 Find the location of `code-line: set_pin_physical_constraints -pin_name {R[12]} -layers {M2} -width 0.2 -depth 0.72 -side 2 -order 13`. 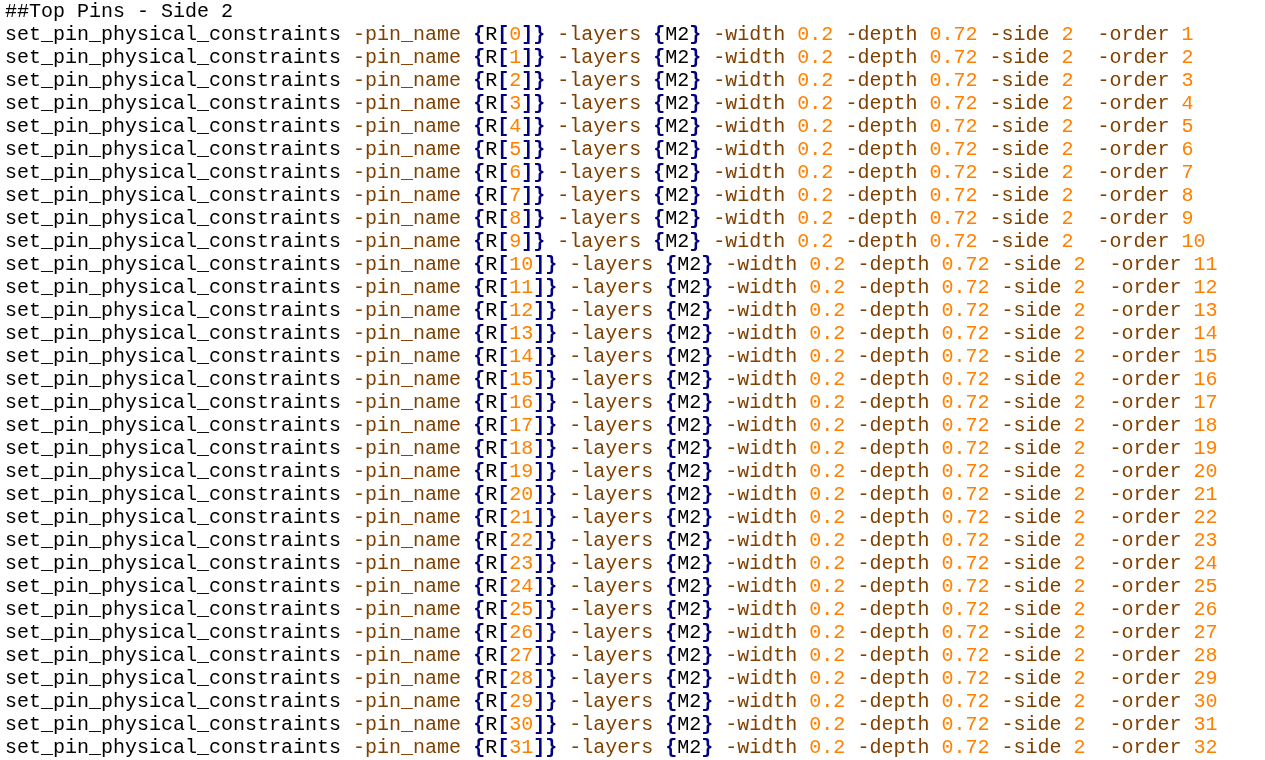

code-line: set_pin_physical_constraints -pin_name {R[12]} -layers {M2} -width 0.2 -depth 0.72 -side 2 -order 13 is located at coordinates (611, 310).